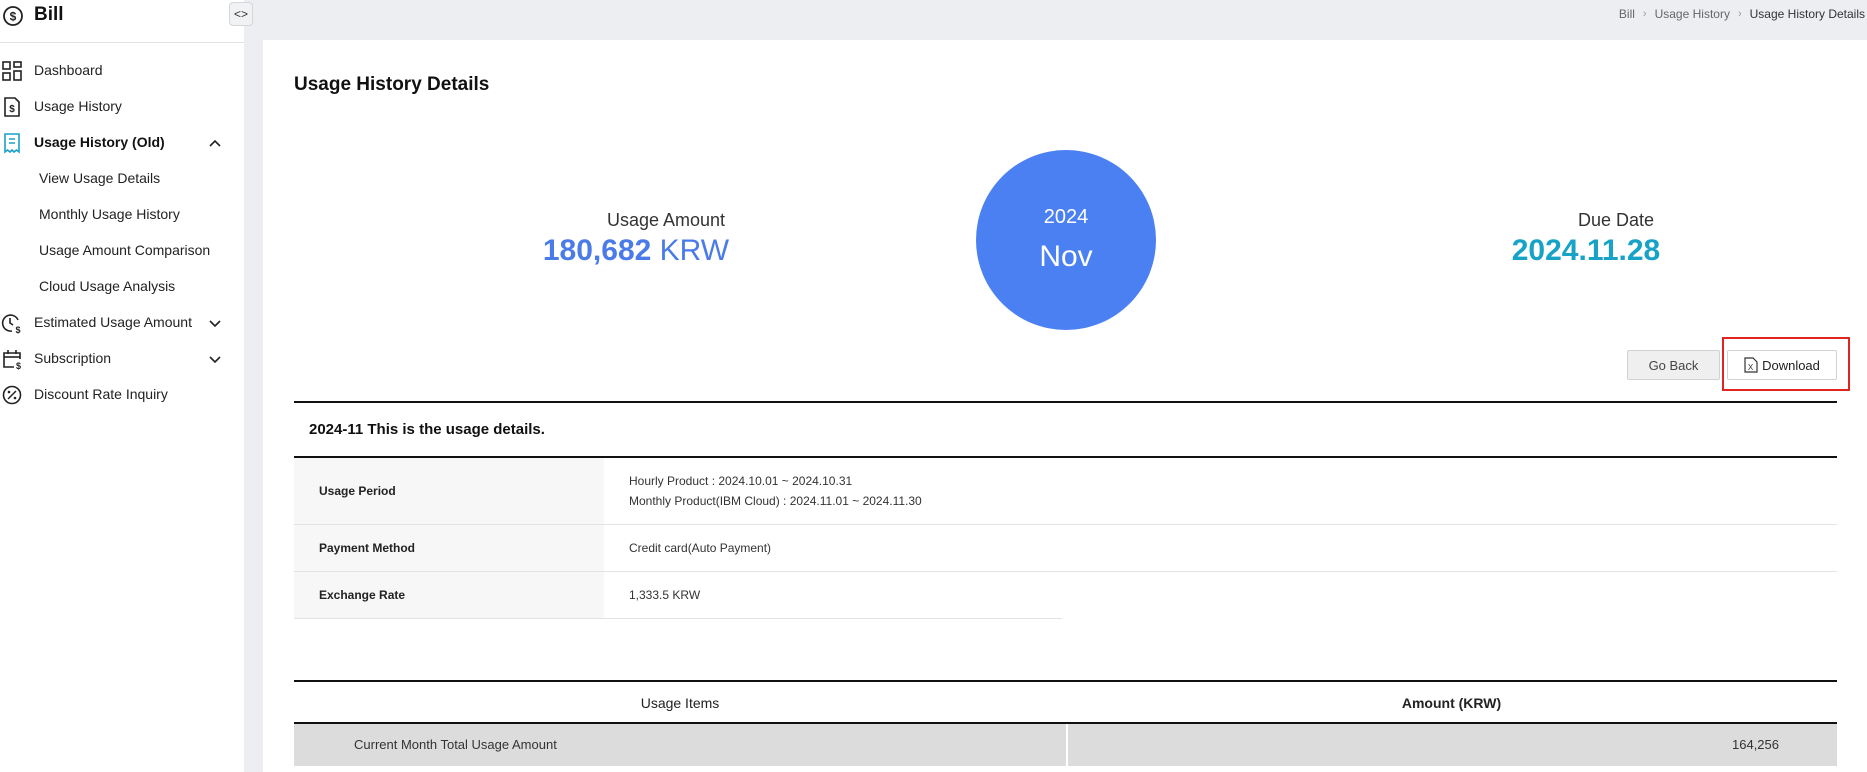 This screenshot has width=1867, height=772. I want to click on page-title: Usage History Details, so click(392, 84).